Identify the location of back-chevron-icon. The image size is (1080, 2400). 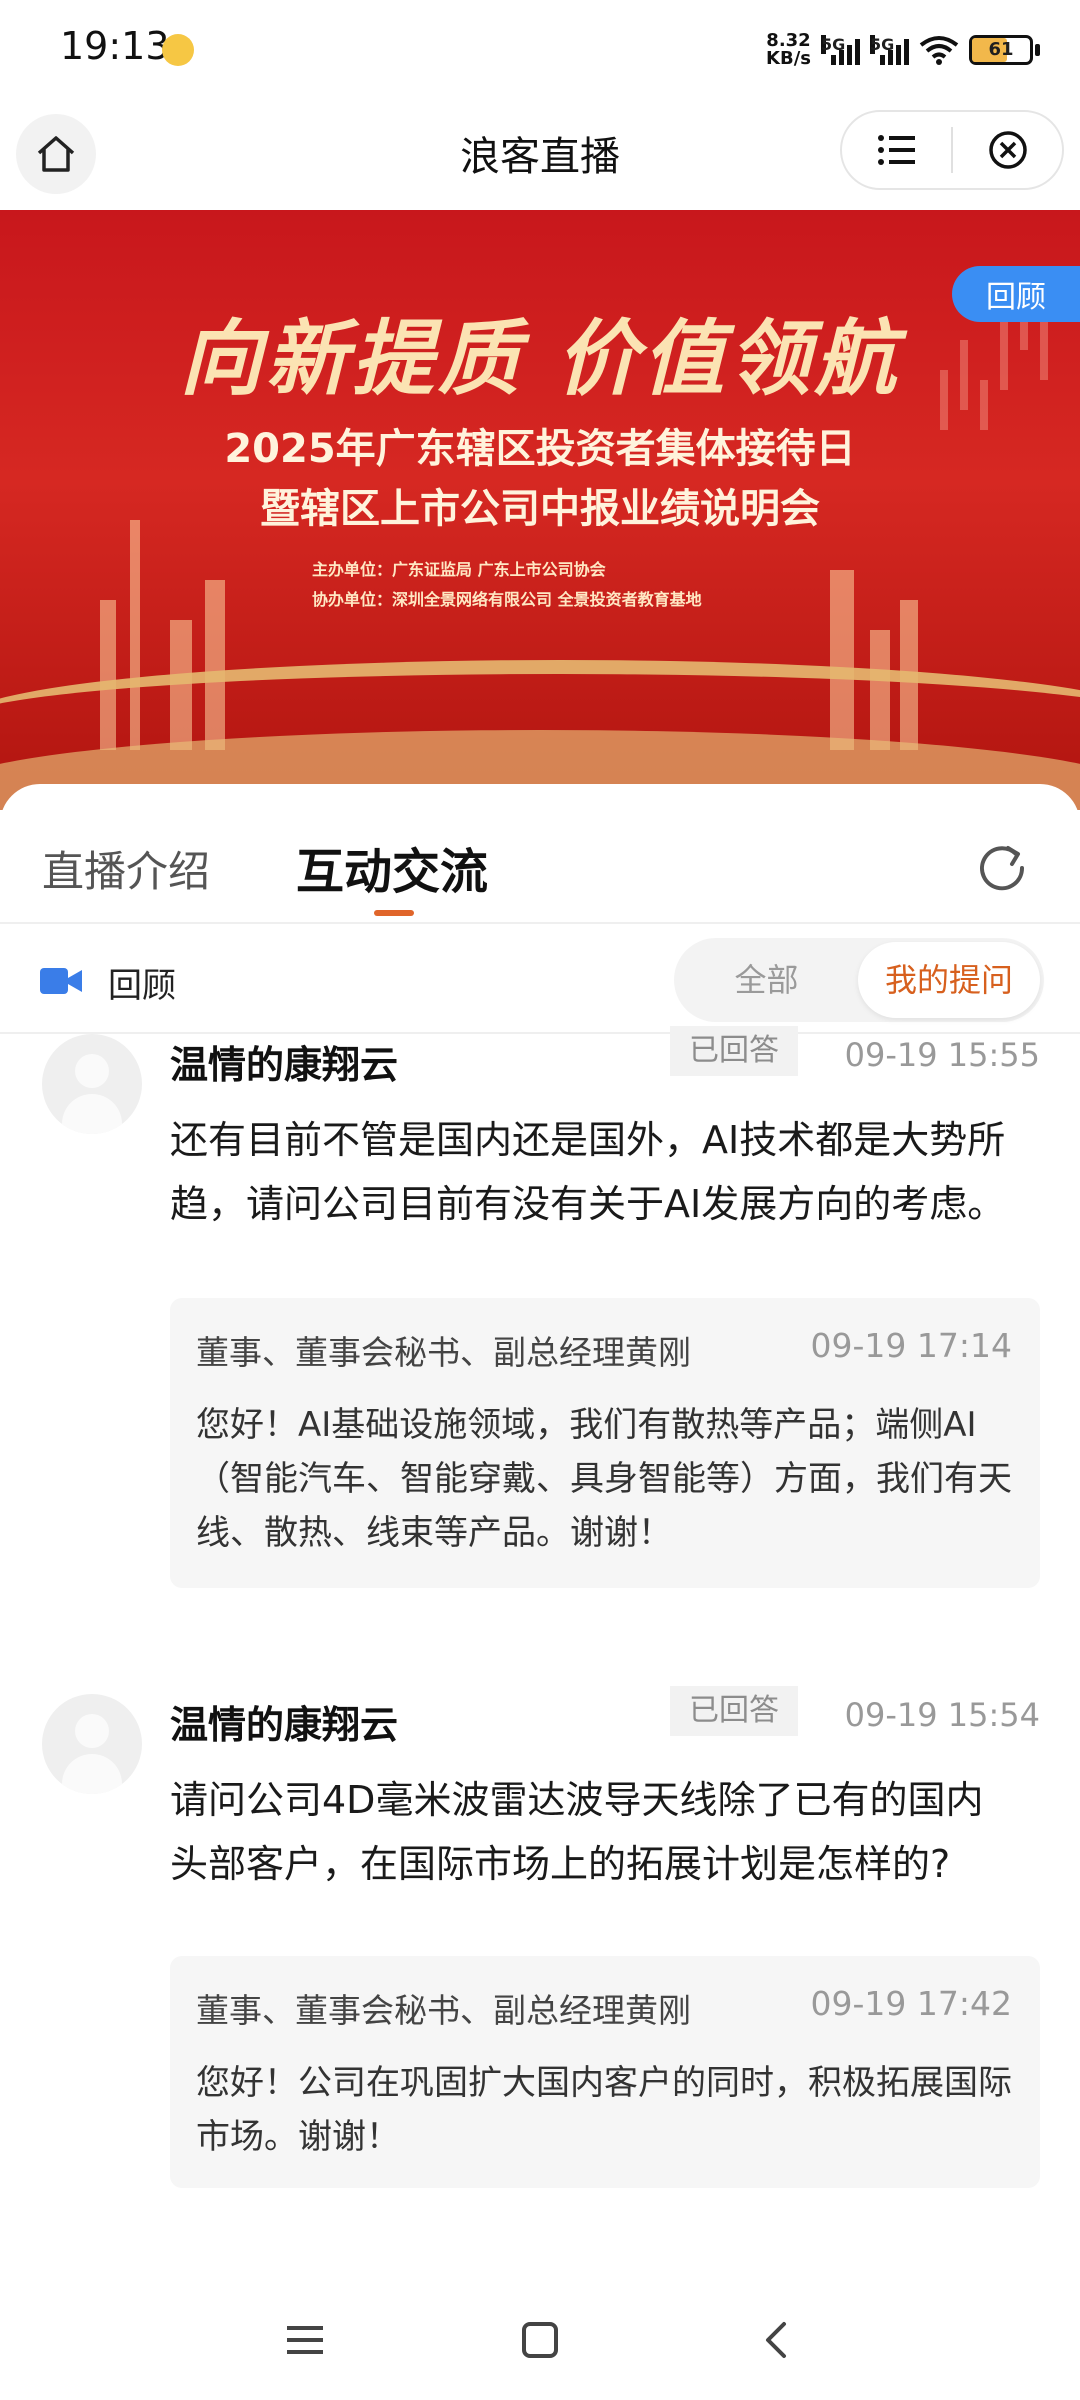
(776, 2340).